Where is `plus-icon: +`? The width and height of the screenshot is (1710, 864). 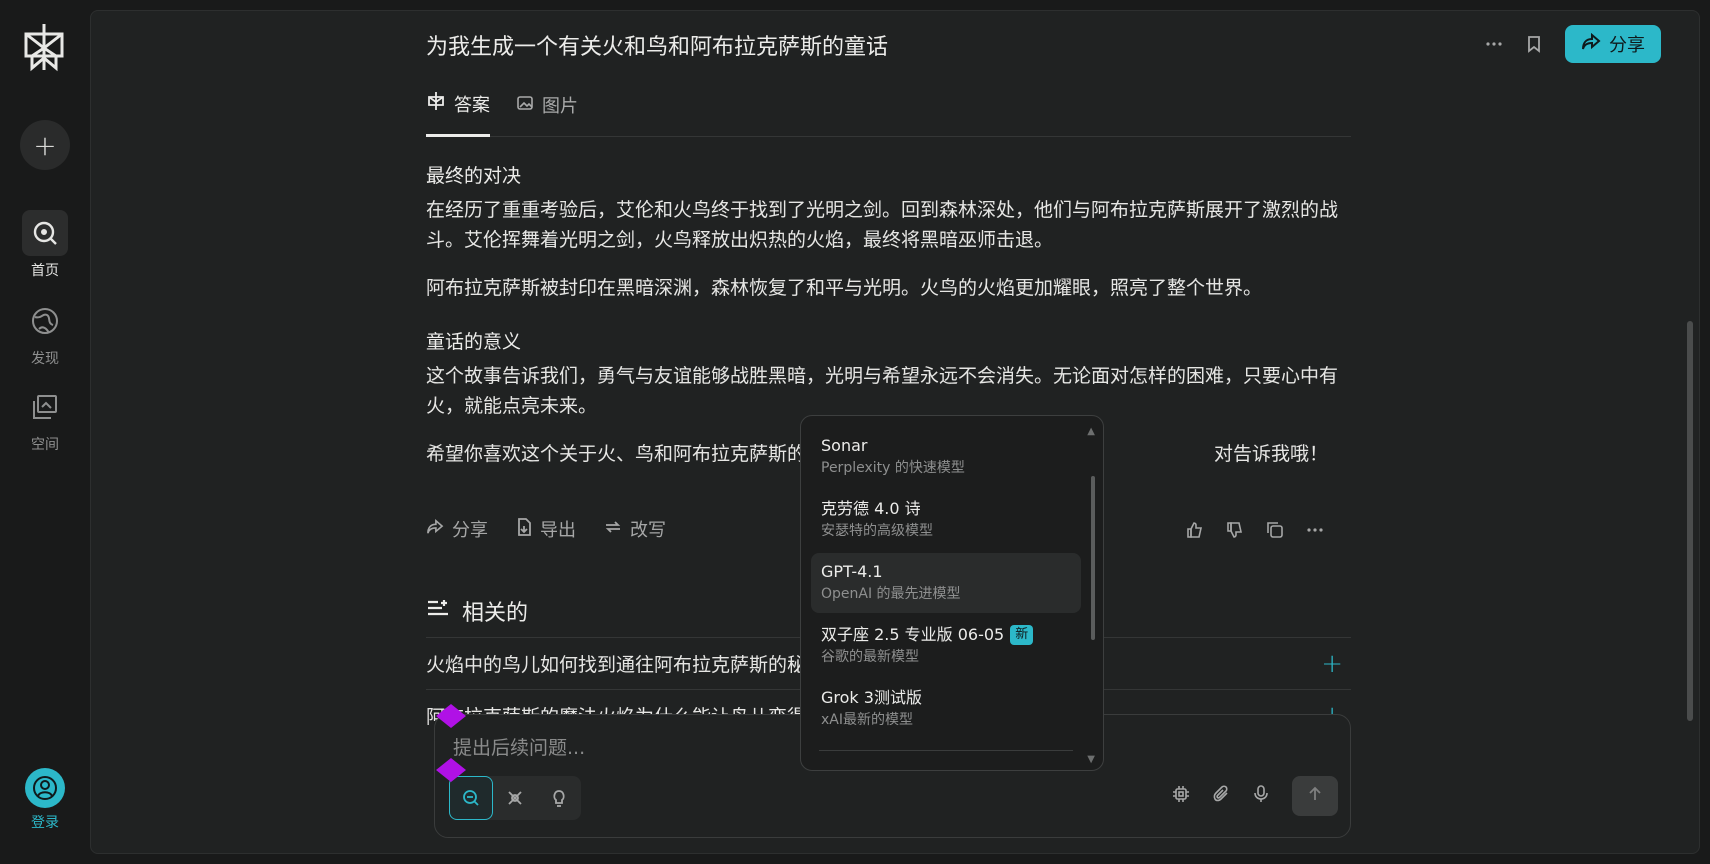 plus-icon: + is located at coordinates (1332, 664).